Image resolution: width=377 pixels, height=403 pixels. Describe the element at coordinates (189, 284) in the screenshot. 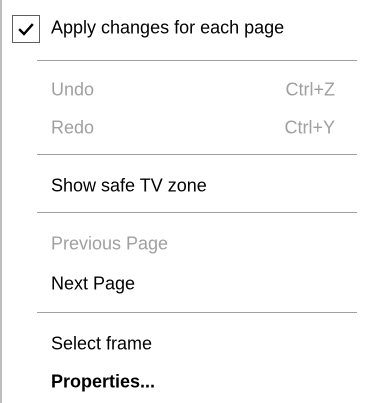

I see `menu-item-next-page: Next Page` at that location.